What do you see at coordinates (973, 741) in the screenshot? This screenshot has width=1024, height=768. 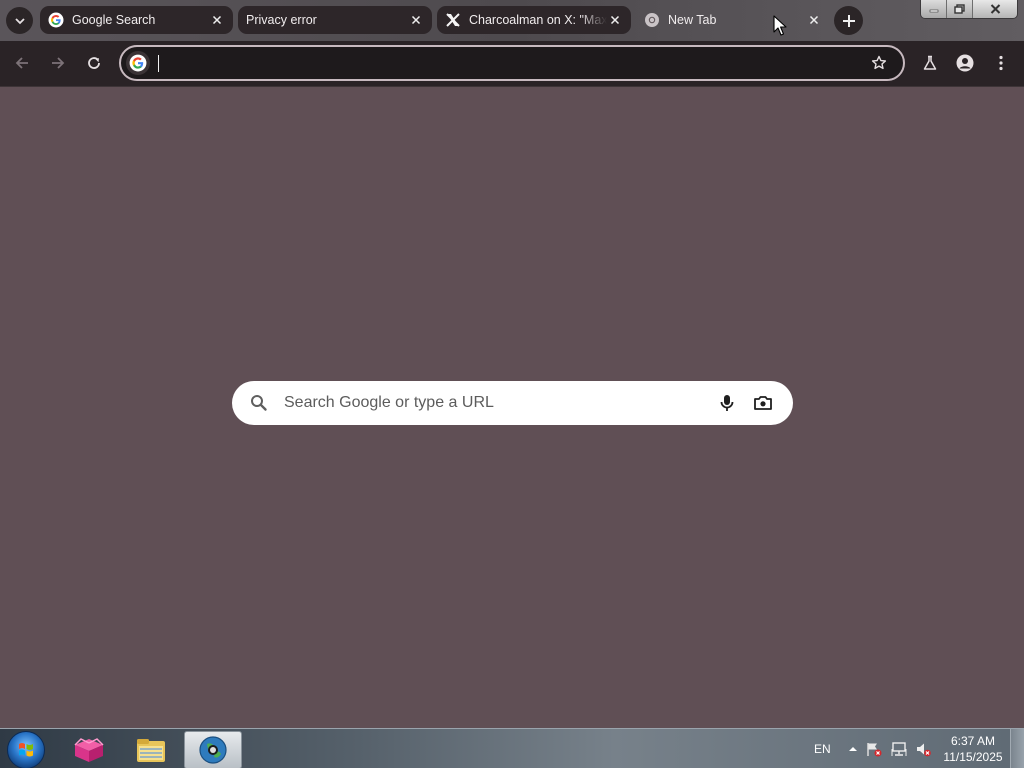 I see `clock-time: 6:37 AM` at bounding box center [973, 741].